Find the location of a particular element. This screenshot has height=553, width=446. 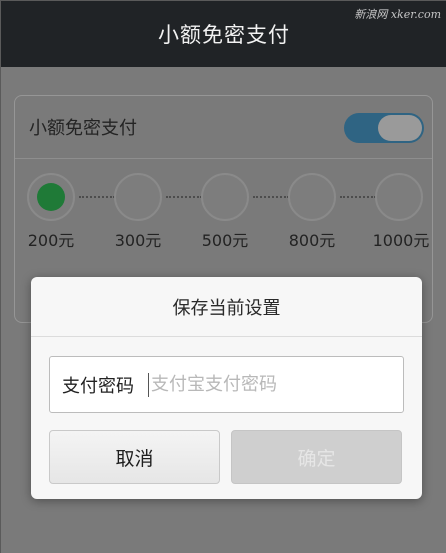

toggle-label: 小额免密支付 is located at coordinates (83, 128).